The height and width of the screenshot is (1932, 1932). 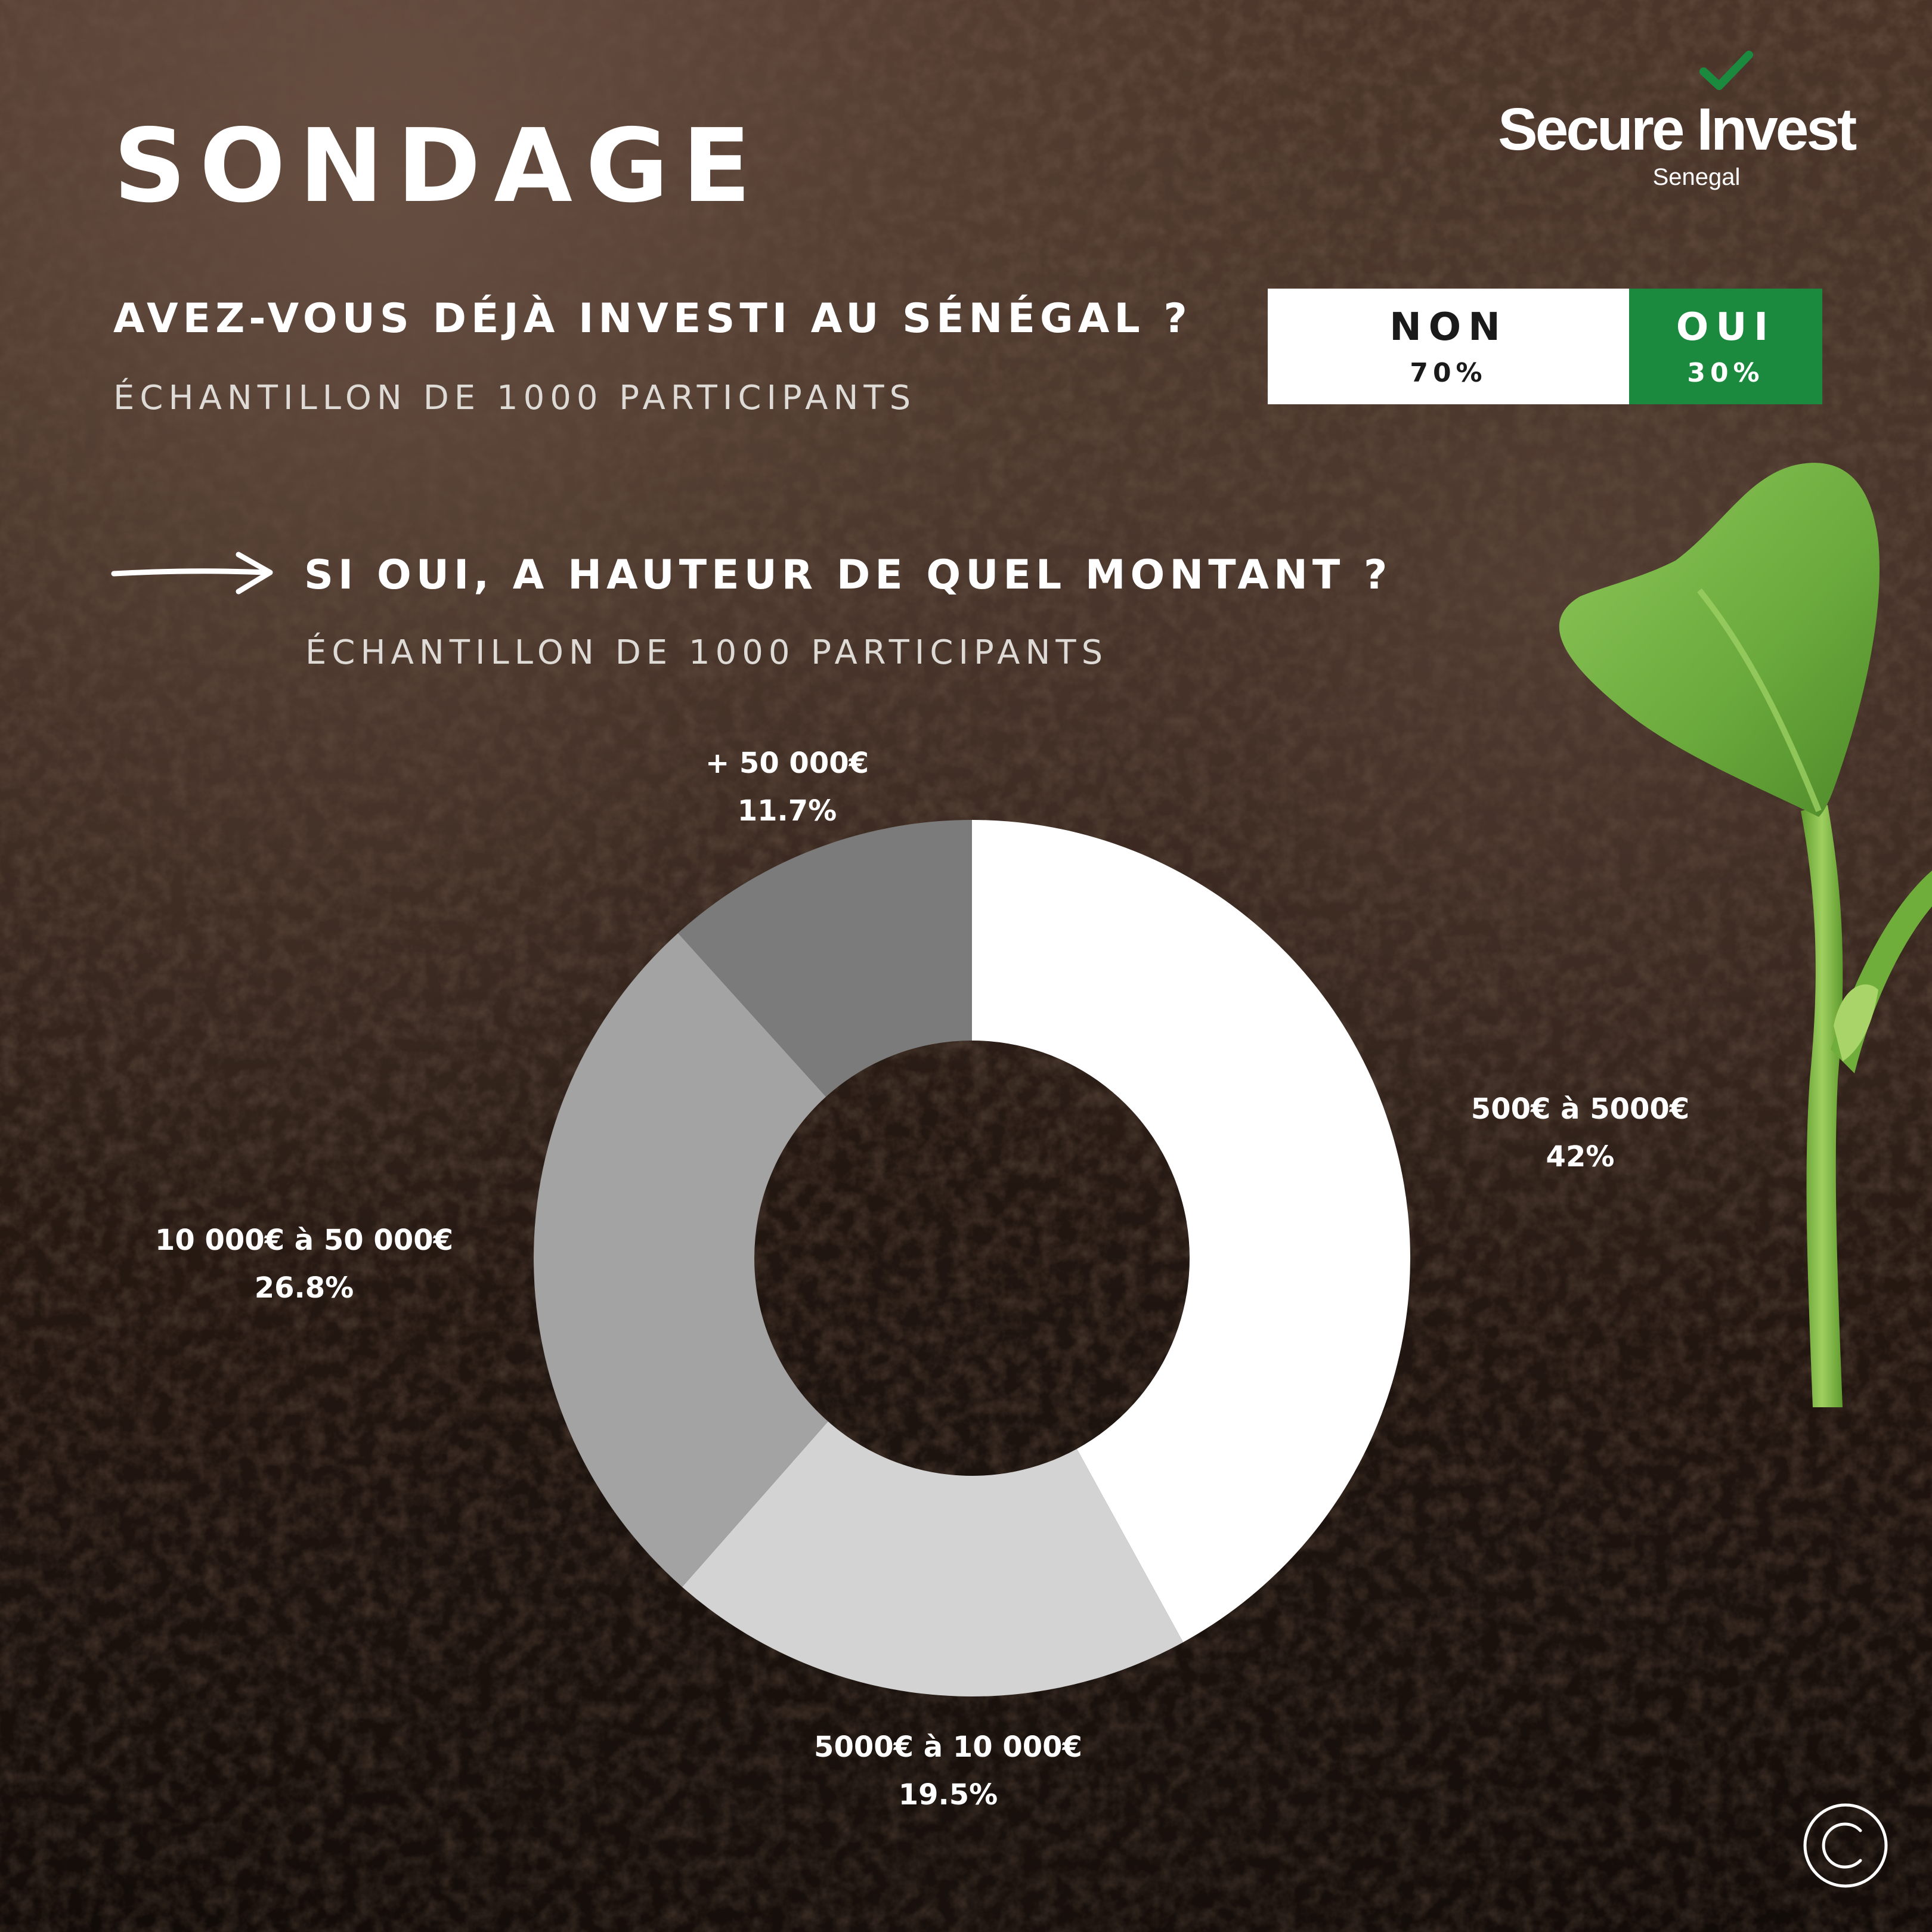 What do you see at coordinates (707, 653) in the screenshot?
I see `question-2-sample: ÉCHANTILLON DE 1000 PARTICIPANTS` at bounding box center [707, 653].